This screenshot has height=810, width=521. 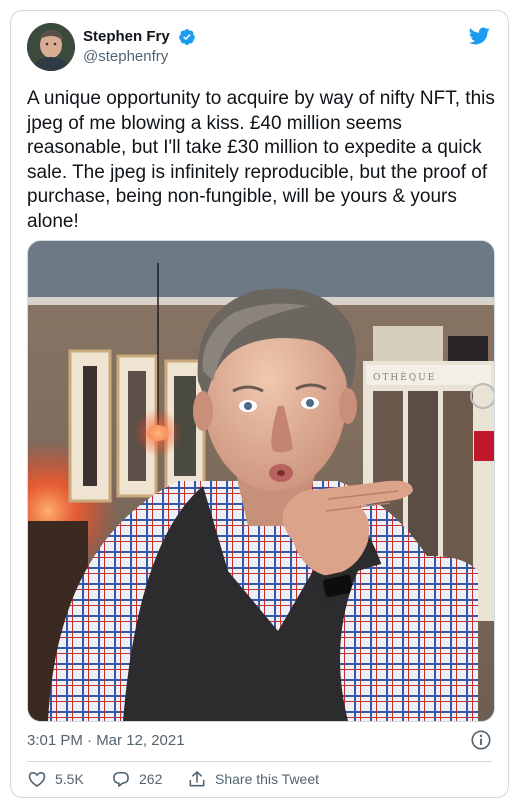 I want to click on like-button: 5.5K, so click(x=55, y=779).